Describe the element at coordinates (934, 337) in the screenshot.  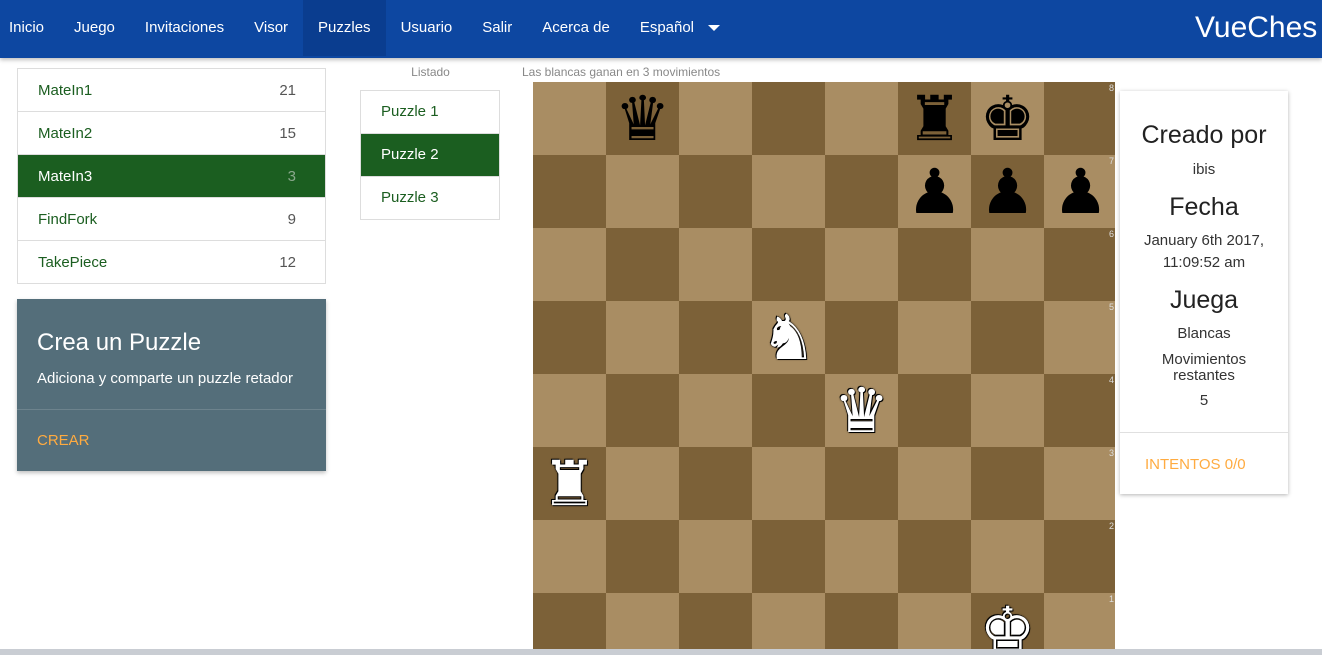
I see `square-f5` at that location.